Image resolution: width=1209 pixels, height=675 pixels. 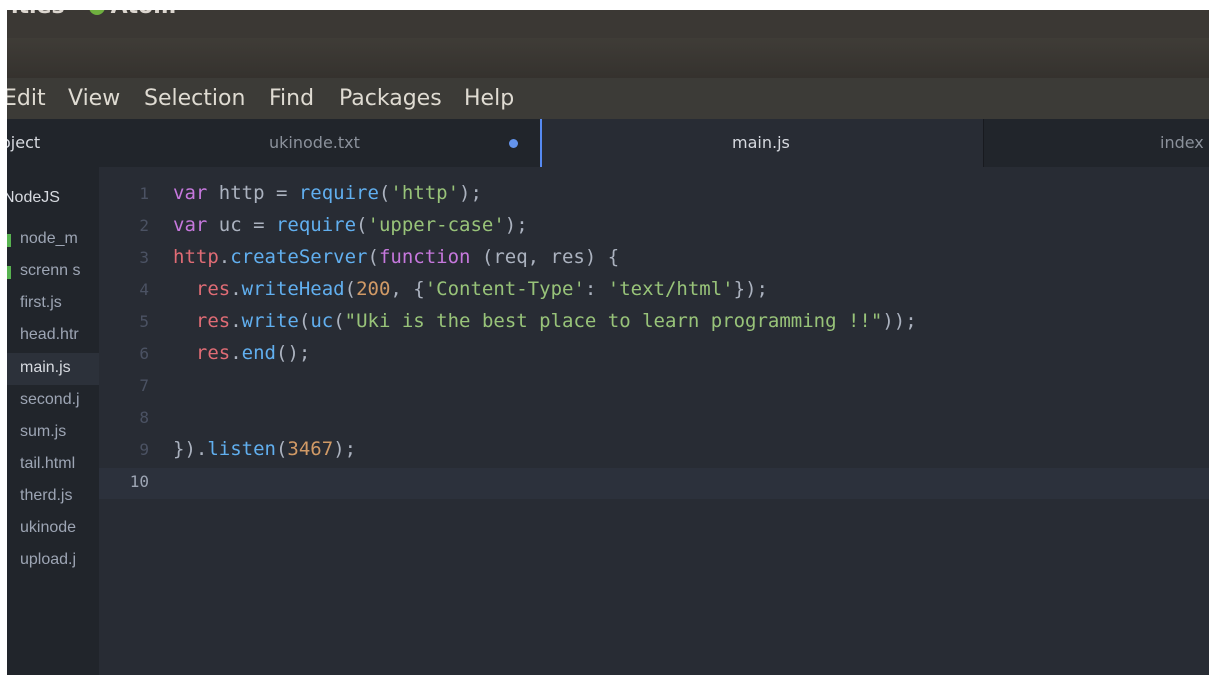 What do you see at coordinates (350, 225) in the screenshot?
I see `code-text: var uc = require('upper-case');` at bounding box center [350, 225].